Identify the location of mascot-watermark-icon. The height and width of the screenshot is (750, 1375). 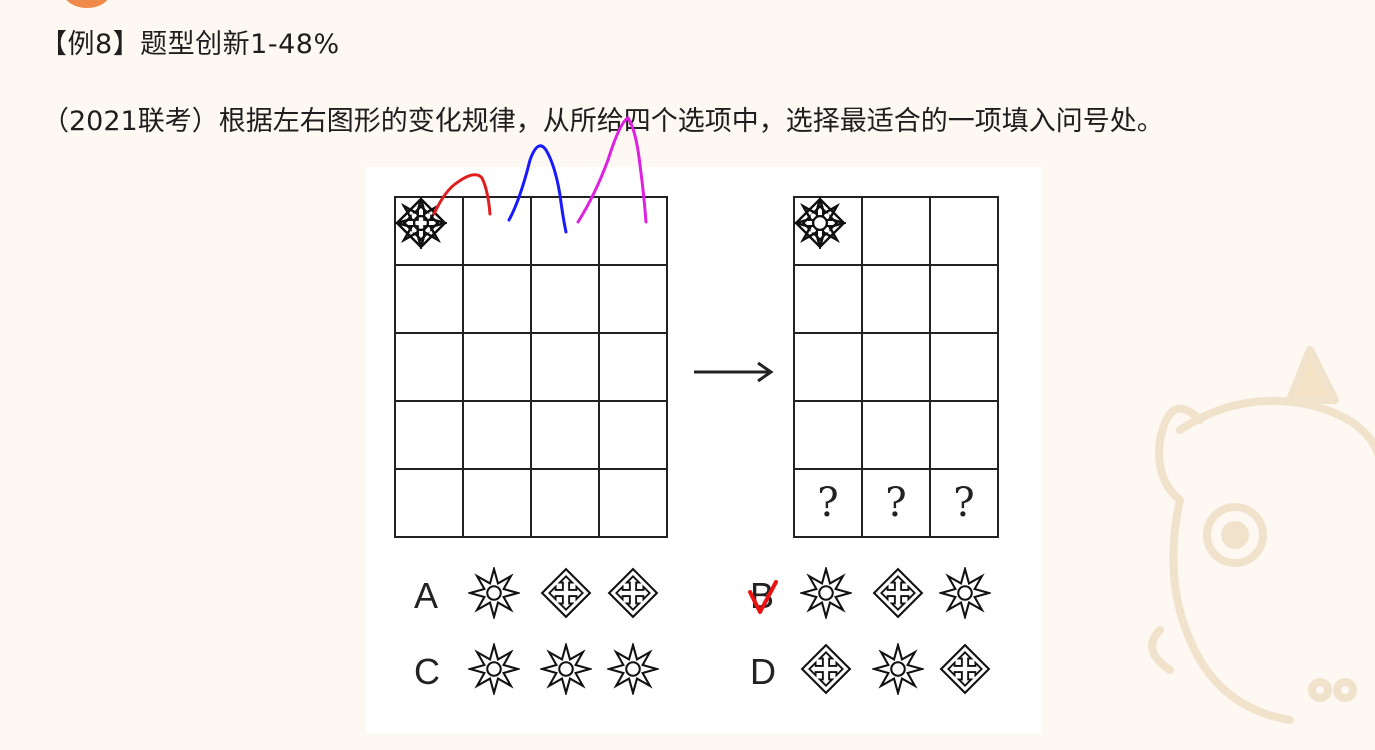
(1261, 535).